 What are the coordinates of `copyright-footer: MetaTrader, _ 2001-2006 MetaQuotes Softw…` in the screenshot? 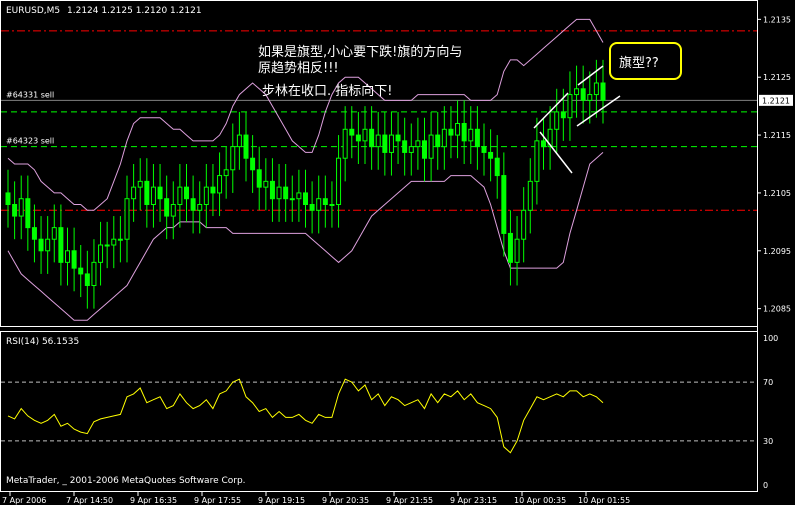 It's located at (126, 481).